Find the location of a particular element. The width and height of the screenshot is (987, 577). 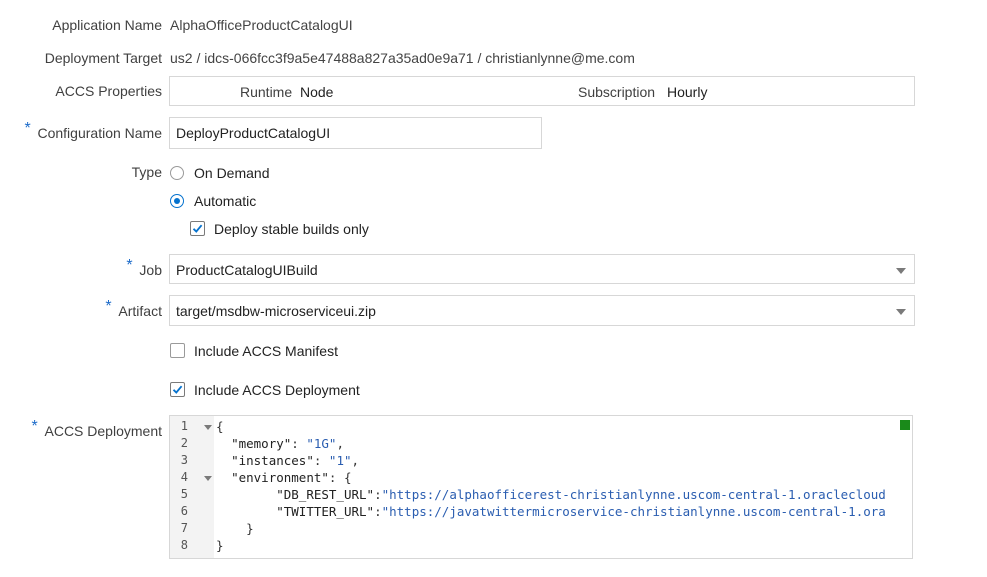

artifact-label-text: Artifact is located at coordinates (140, 311).